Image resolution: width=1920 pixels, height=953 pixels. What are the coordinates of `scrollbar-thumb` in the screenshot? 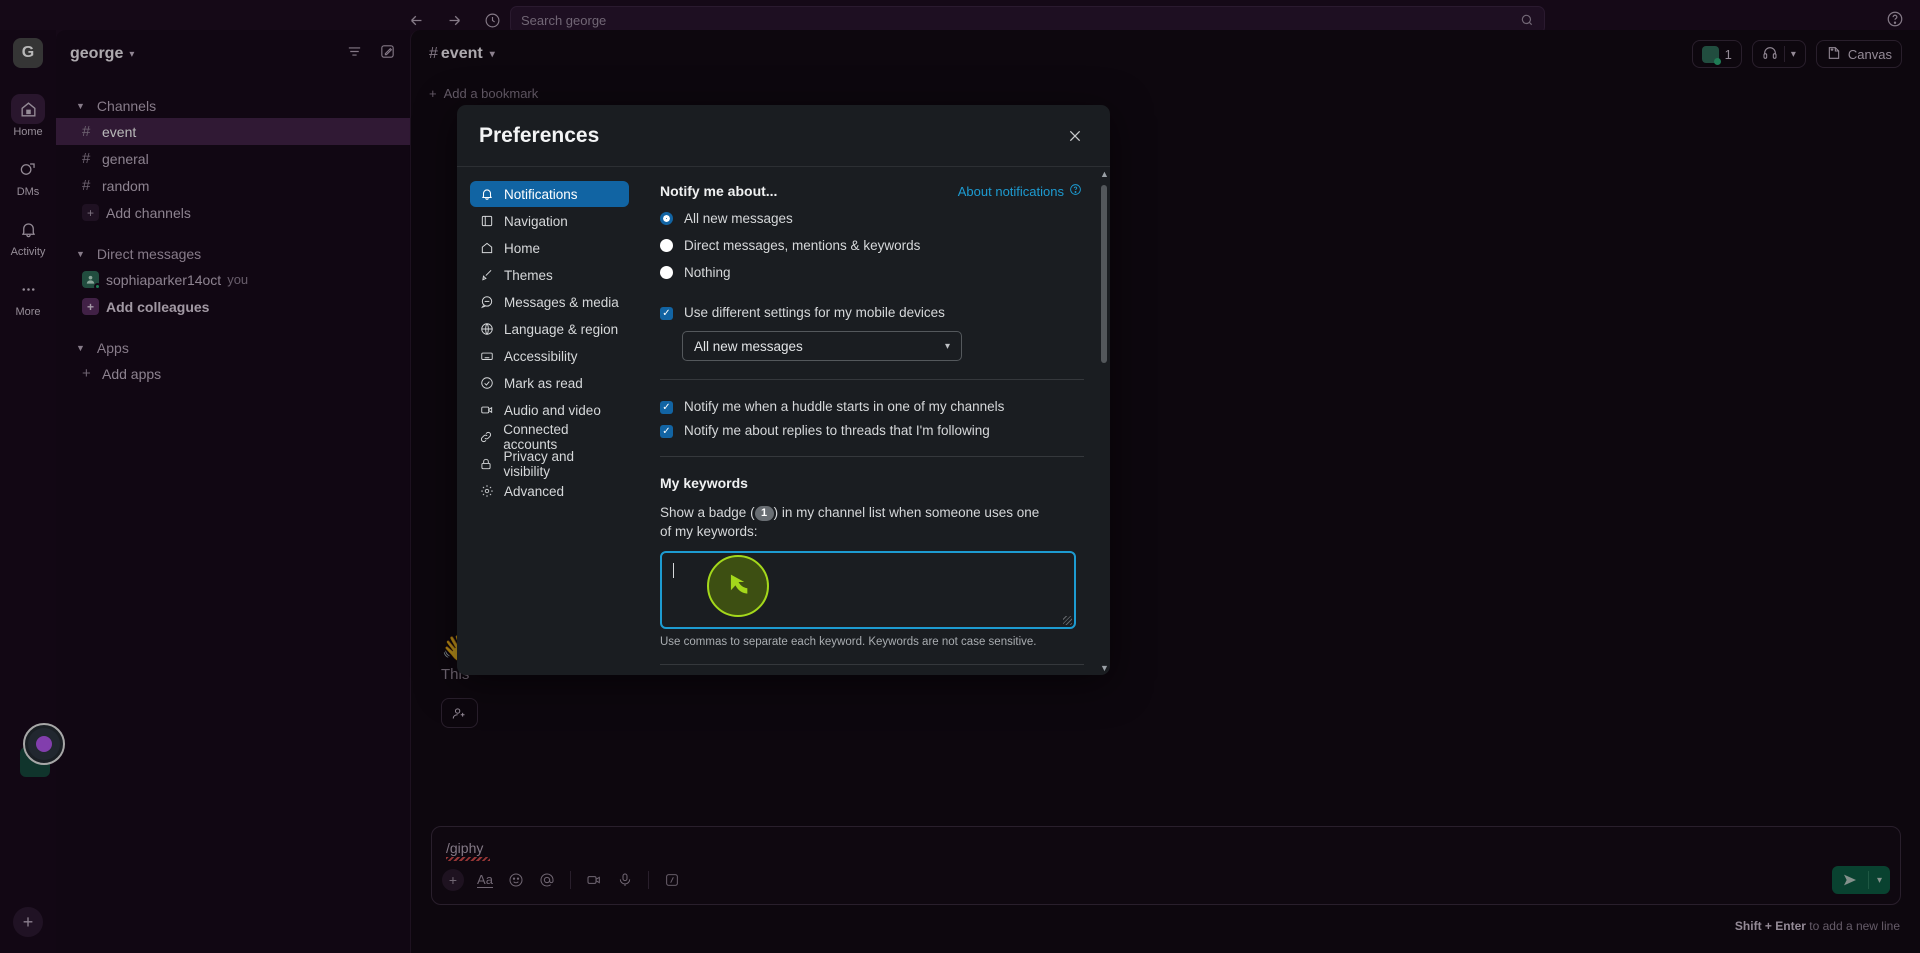 It's located at (1104, 274).